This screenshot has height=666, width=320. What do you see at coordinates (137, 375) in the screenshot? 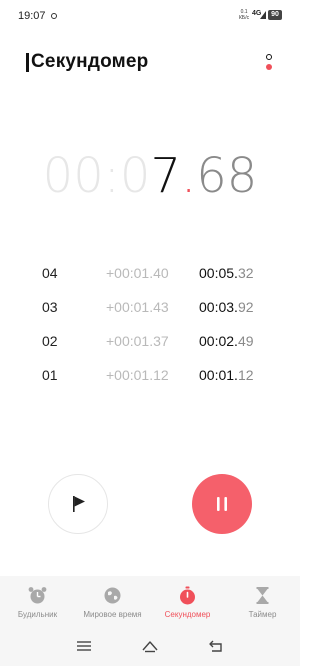
I see `lap-split: +00:01.12` at bounding box center [137, 375].